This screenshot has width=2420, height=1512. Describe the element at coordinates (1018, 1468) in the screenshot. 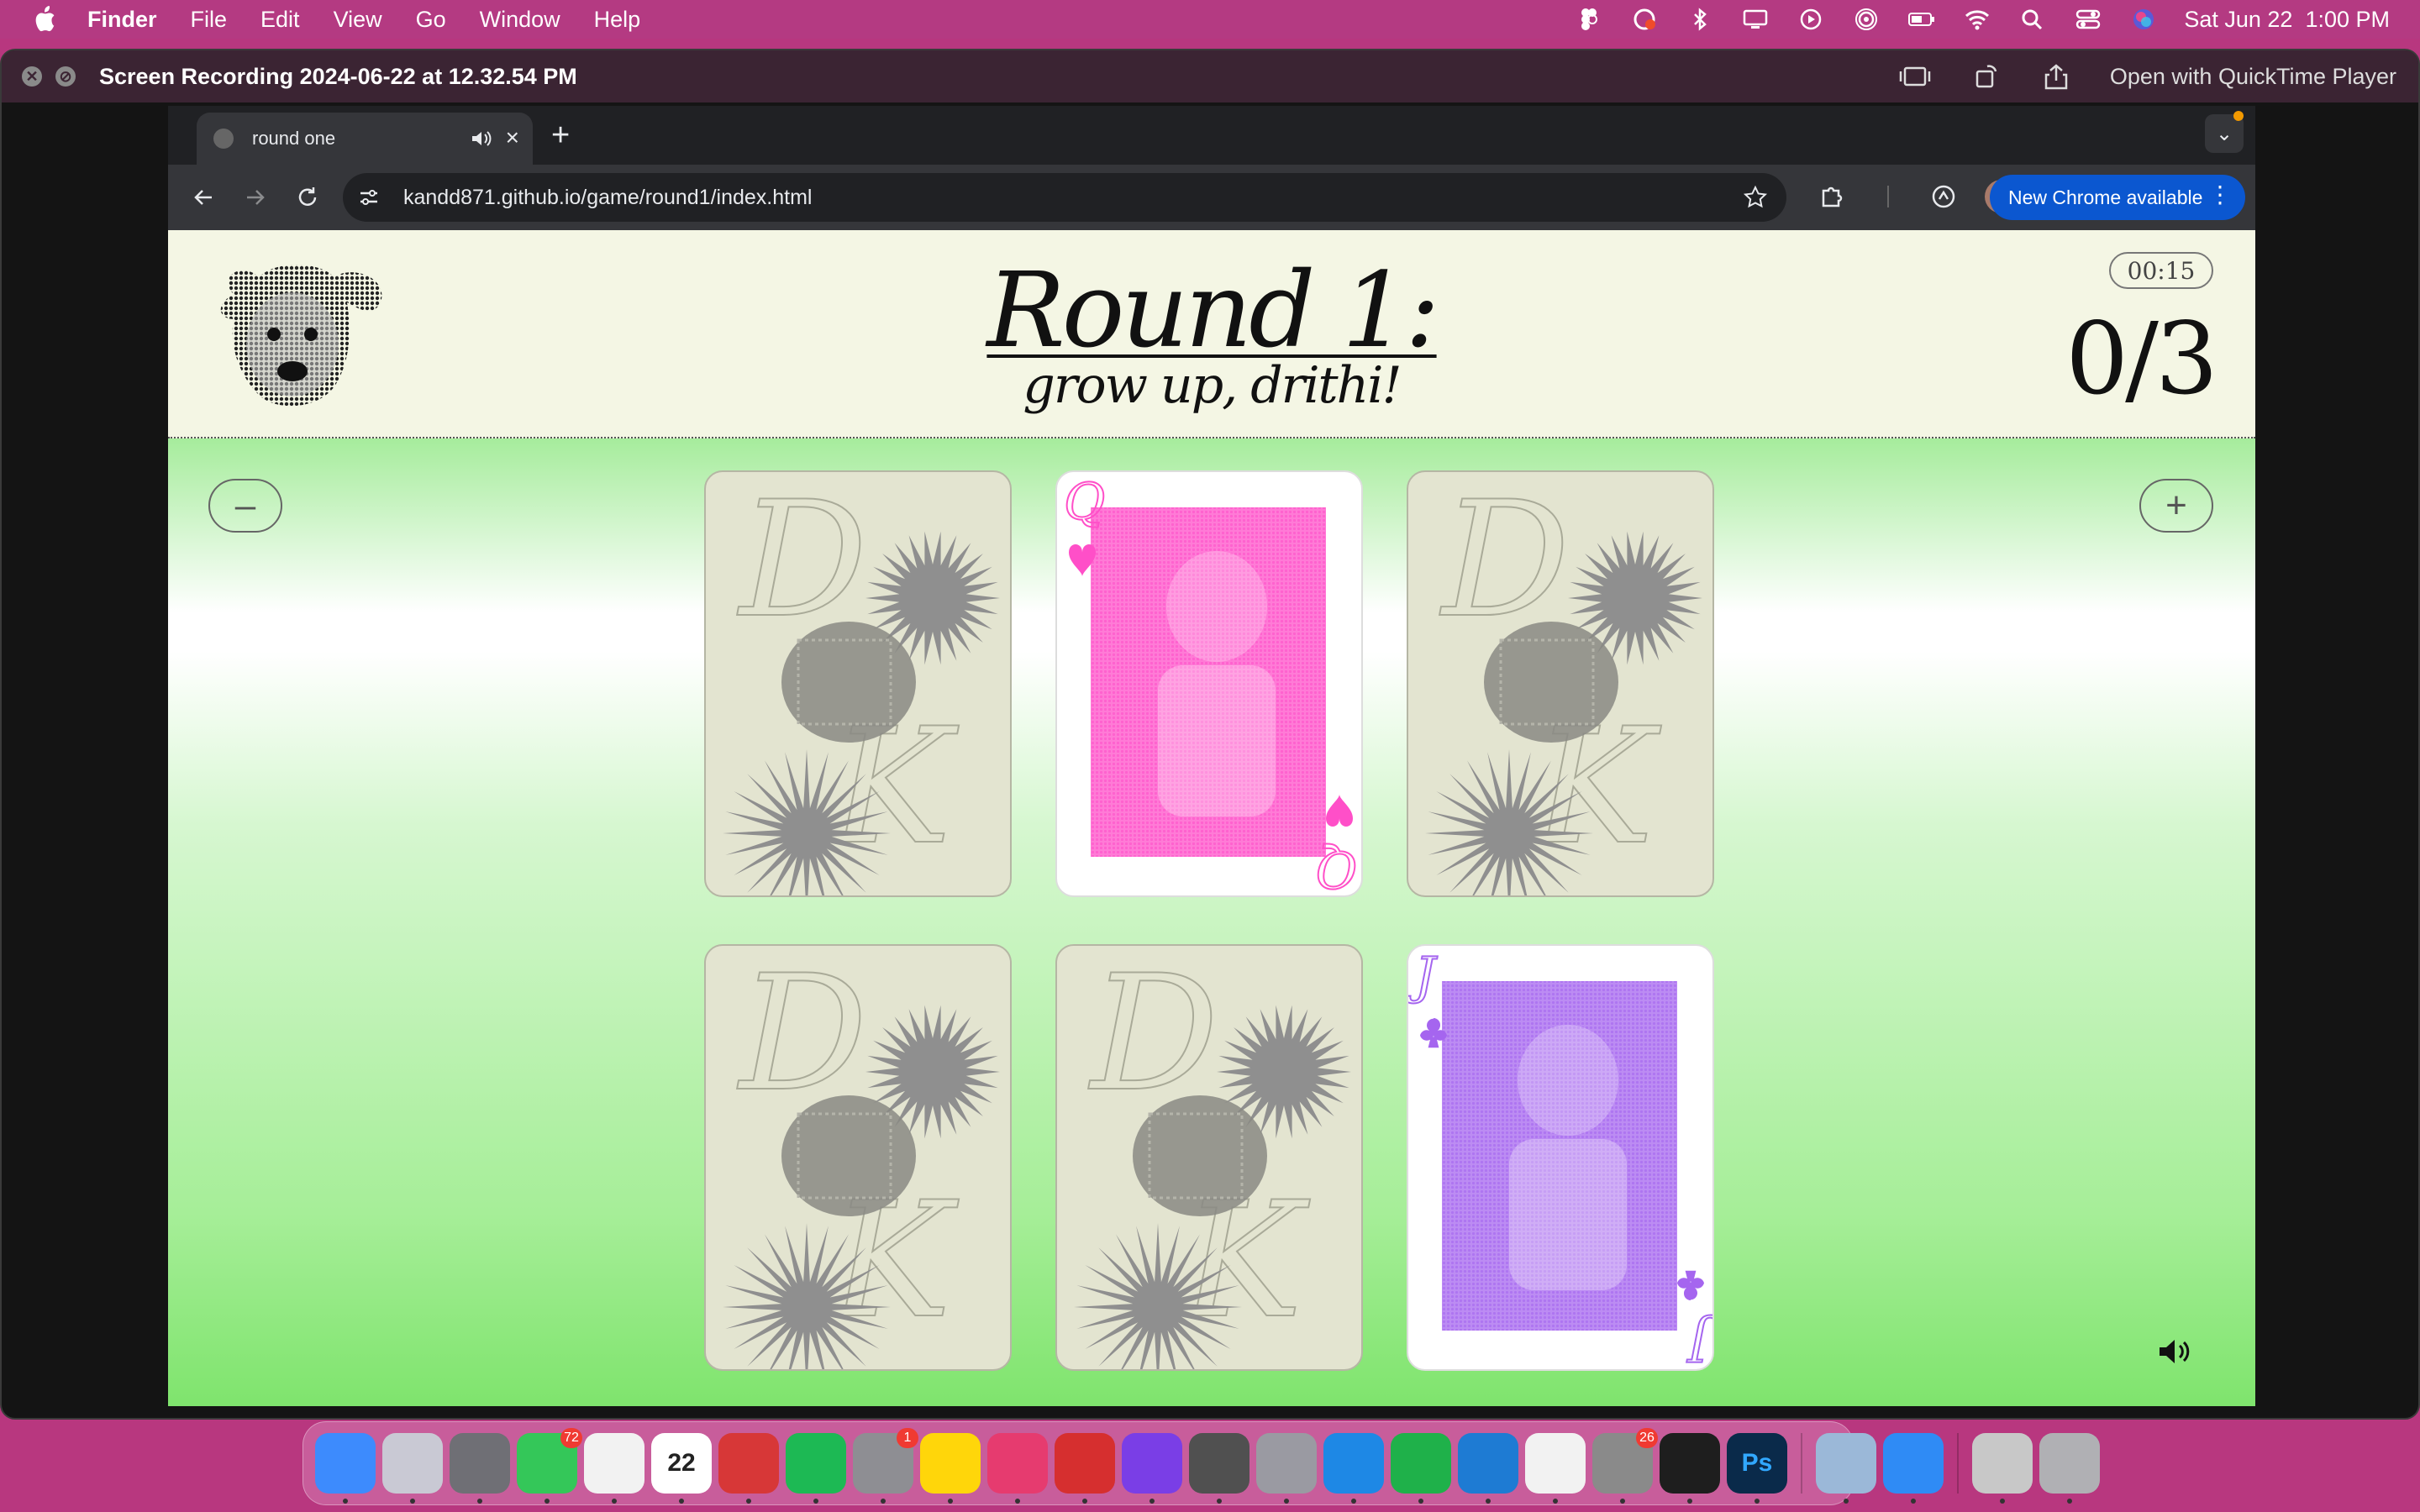

I see `dock-creative-cloud-icon` at that location.